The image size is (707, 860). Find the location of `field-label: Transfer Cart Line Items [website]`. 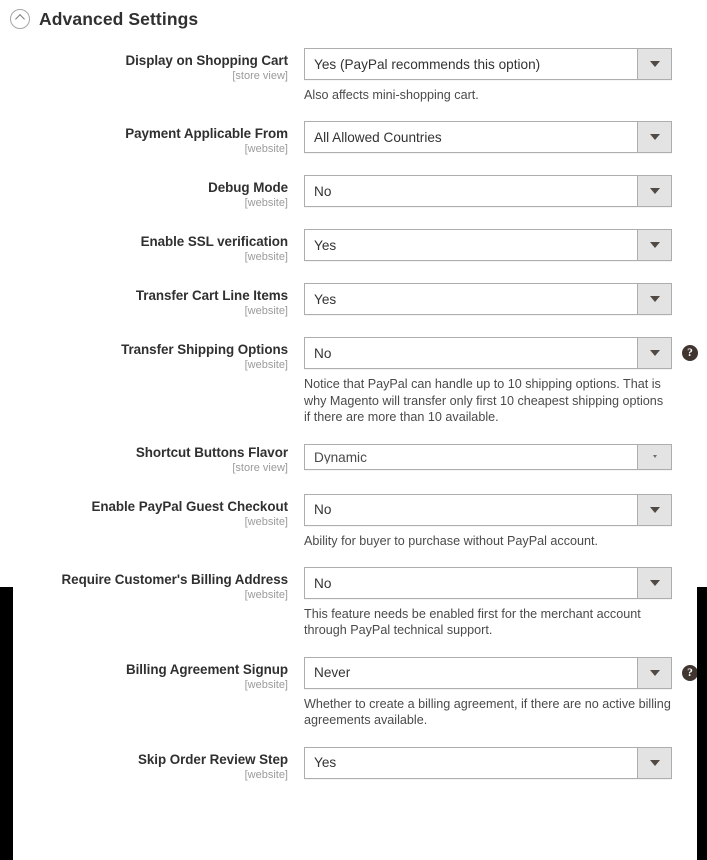

field-label: Transfer Cart Line Items [website] is located at coordinates (144, 301).